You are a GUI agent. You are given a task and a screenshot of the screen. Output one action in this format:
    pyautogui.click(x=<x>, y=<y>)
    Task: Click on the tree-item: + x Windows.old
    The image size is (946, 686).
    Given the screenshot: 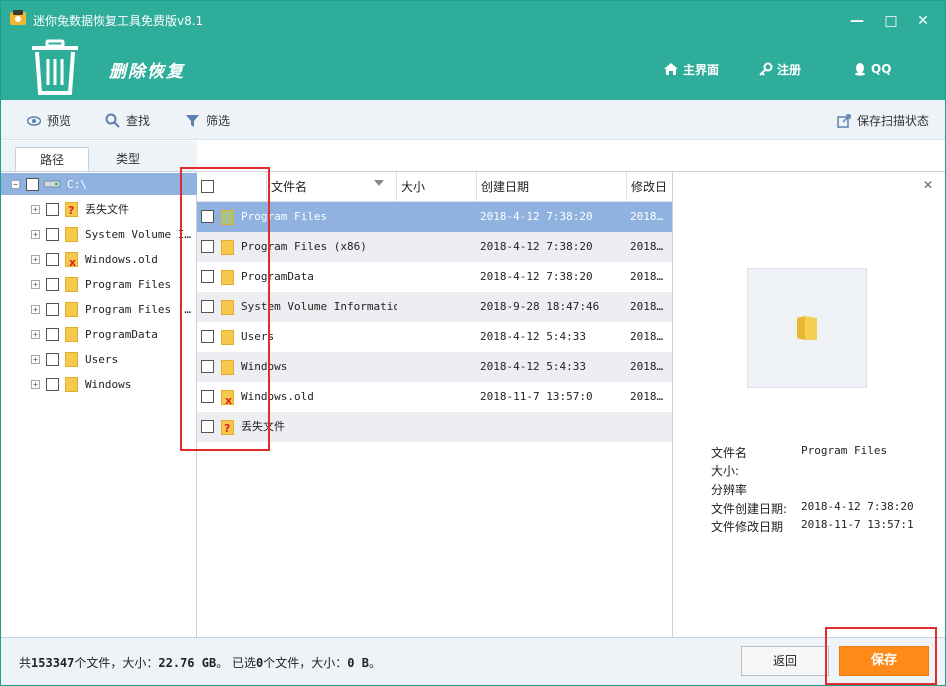 What is the action you would take?
    pyautogui.click(x=99, y=259)
    